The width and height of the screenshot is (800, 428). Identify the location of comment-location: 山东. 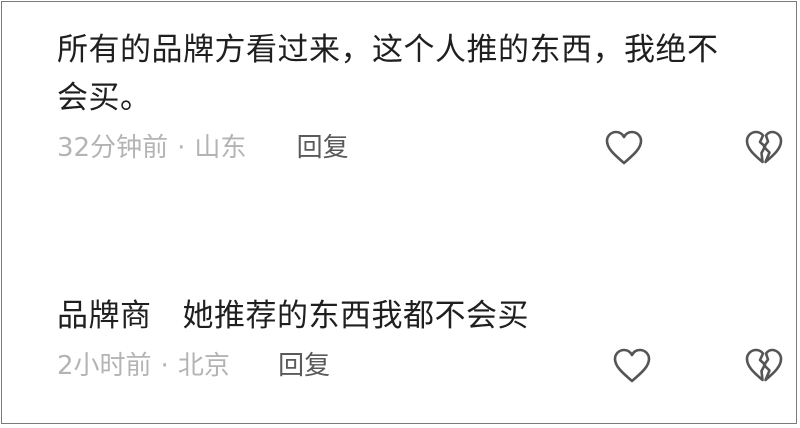
(220, 148).